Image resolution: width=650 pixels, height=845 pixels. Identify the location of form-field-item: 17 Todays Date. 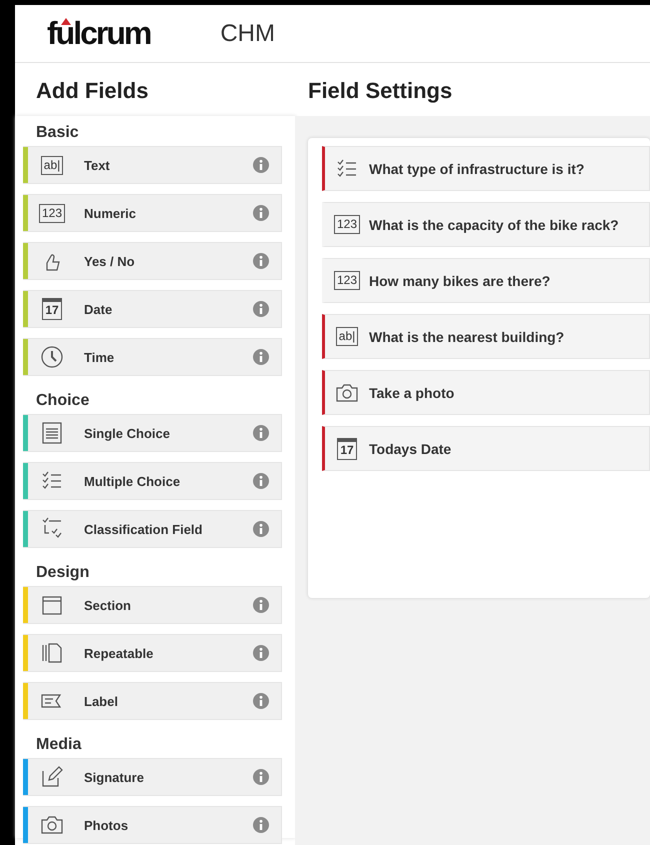
(486, 448).